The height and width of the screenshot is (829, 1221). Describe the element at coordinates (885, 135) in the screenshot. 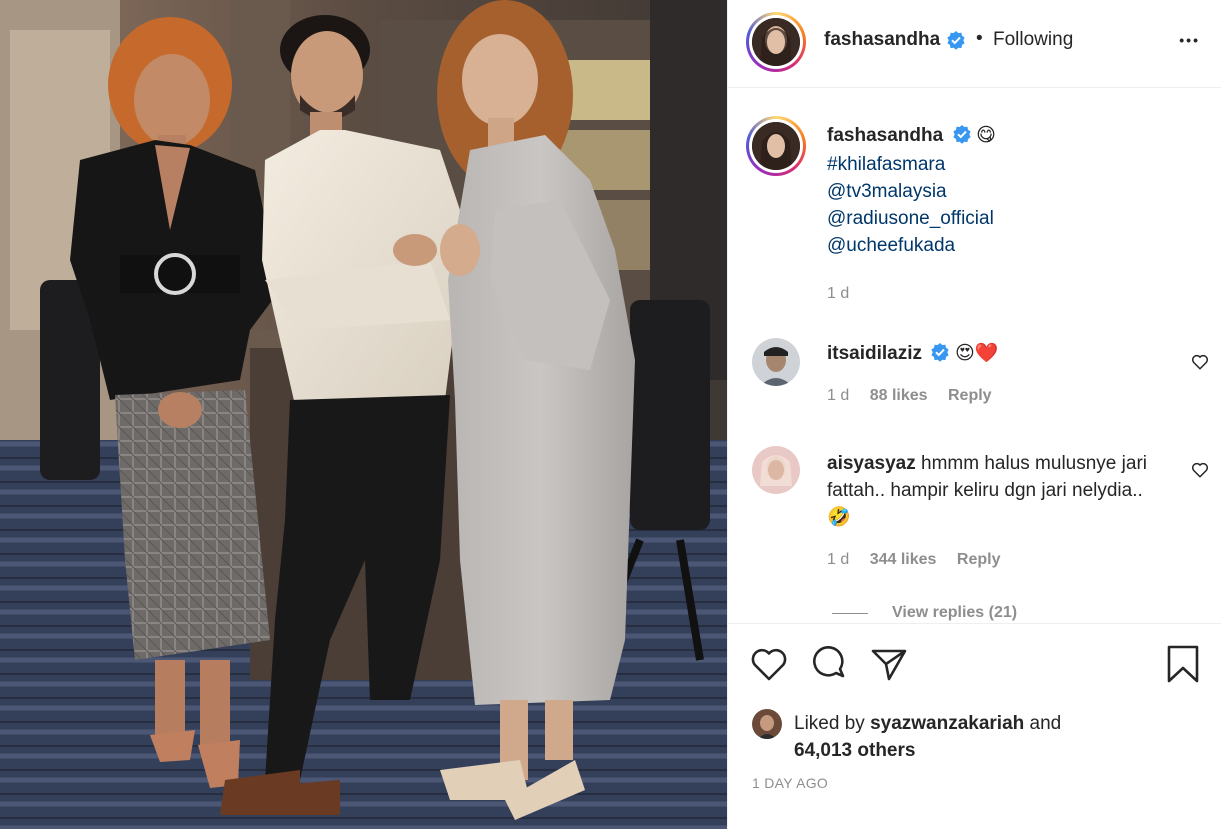

I see `caption-username: fashasandha` at that location.